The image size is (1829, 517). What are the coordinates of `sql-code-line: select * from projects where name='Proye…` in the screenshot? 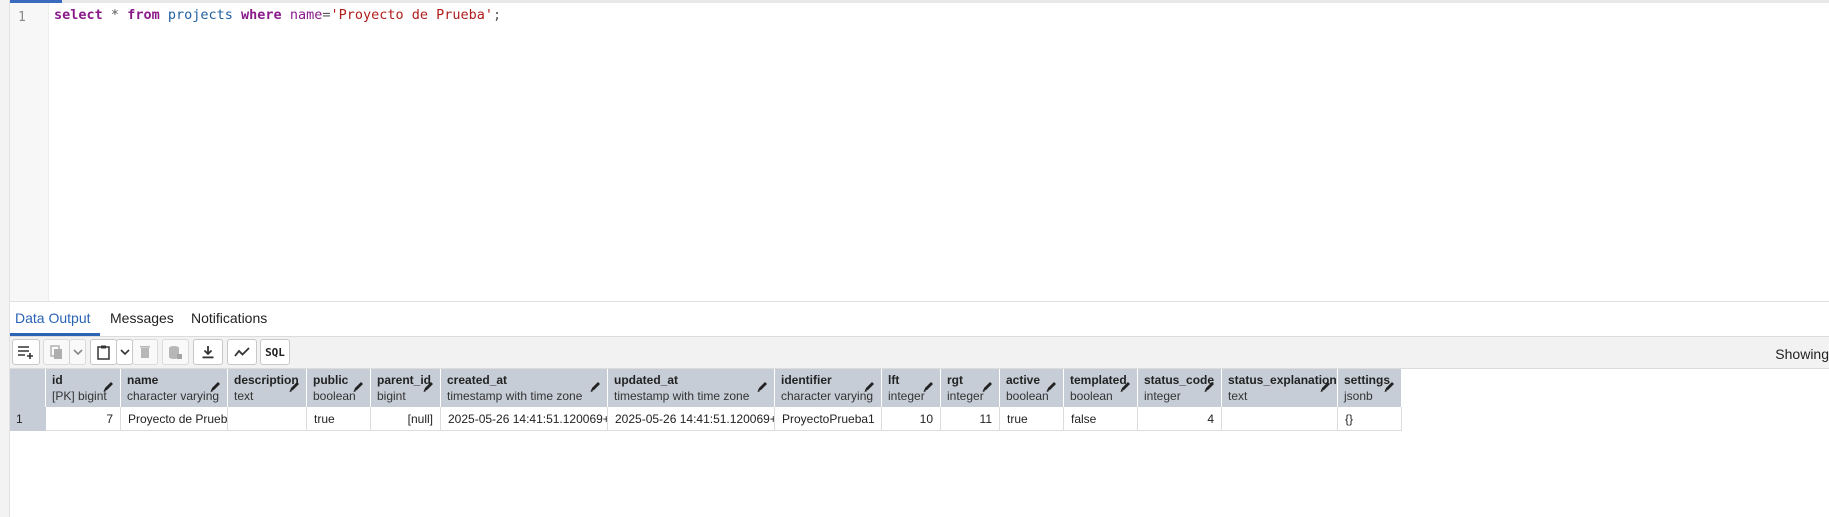 It's located at (277, 15).